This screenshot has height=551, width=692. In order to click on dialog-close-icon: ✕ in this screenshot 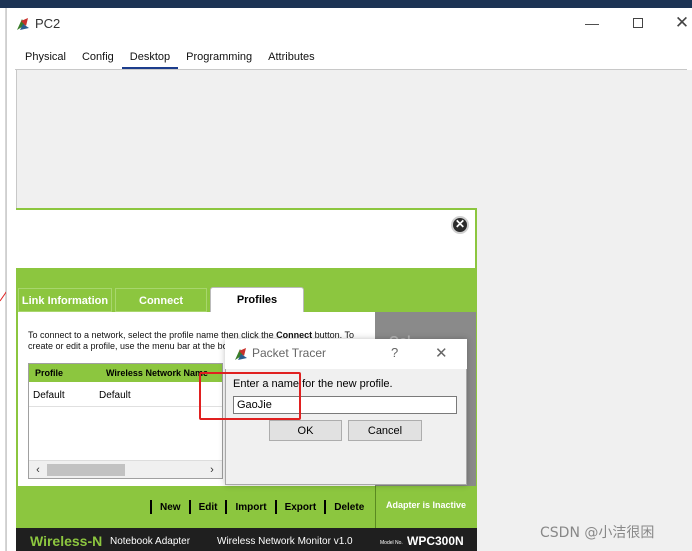, I will do `click(441, 353)`.